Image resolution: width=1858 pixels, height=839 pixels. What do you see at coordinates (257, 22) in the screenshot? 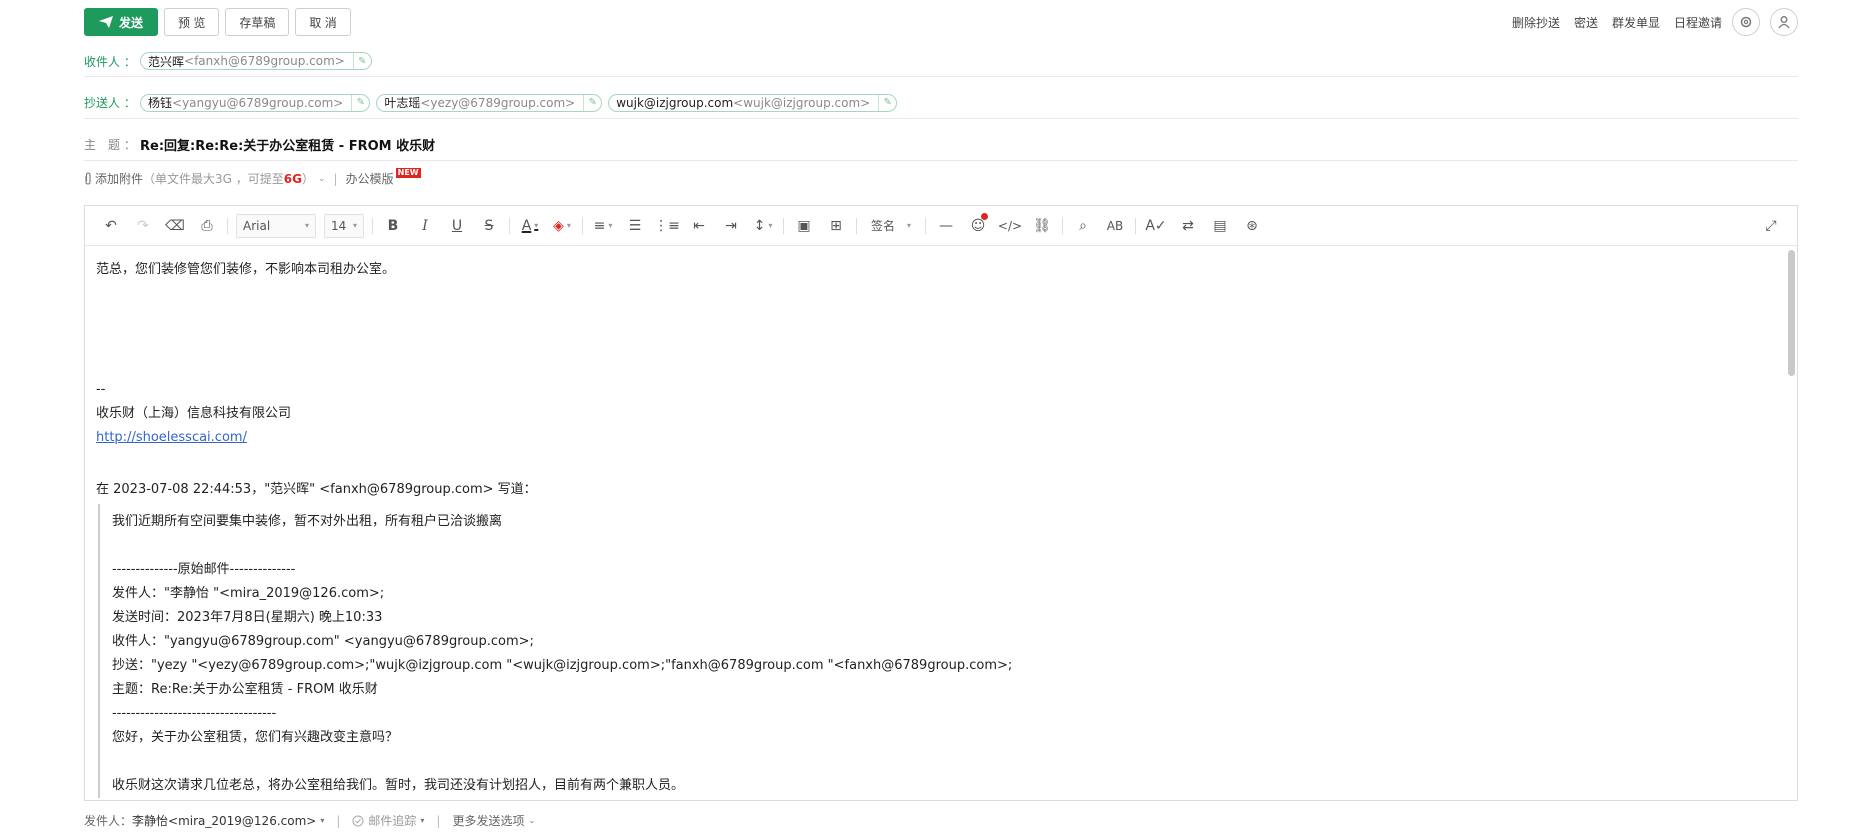
I see `save-draft-button: 存草稿` at bounding box center [257, 22].